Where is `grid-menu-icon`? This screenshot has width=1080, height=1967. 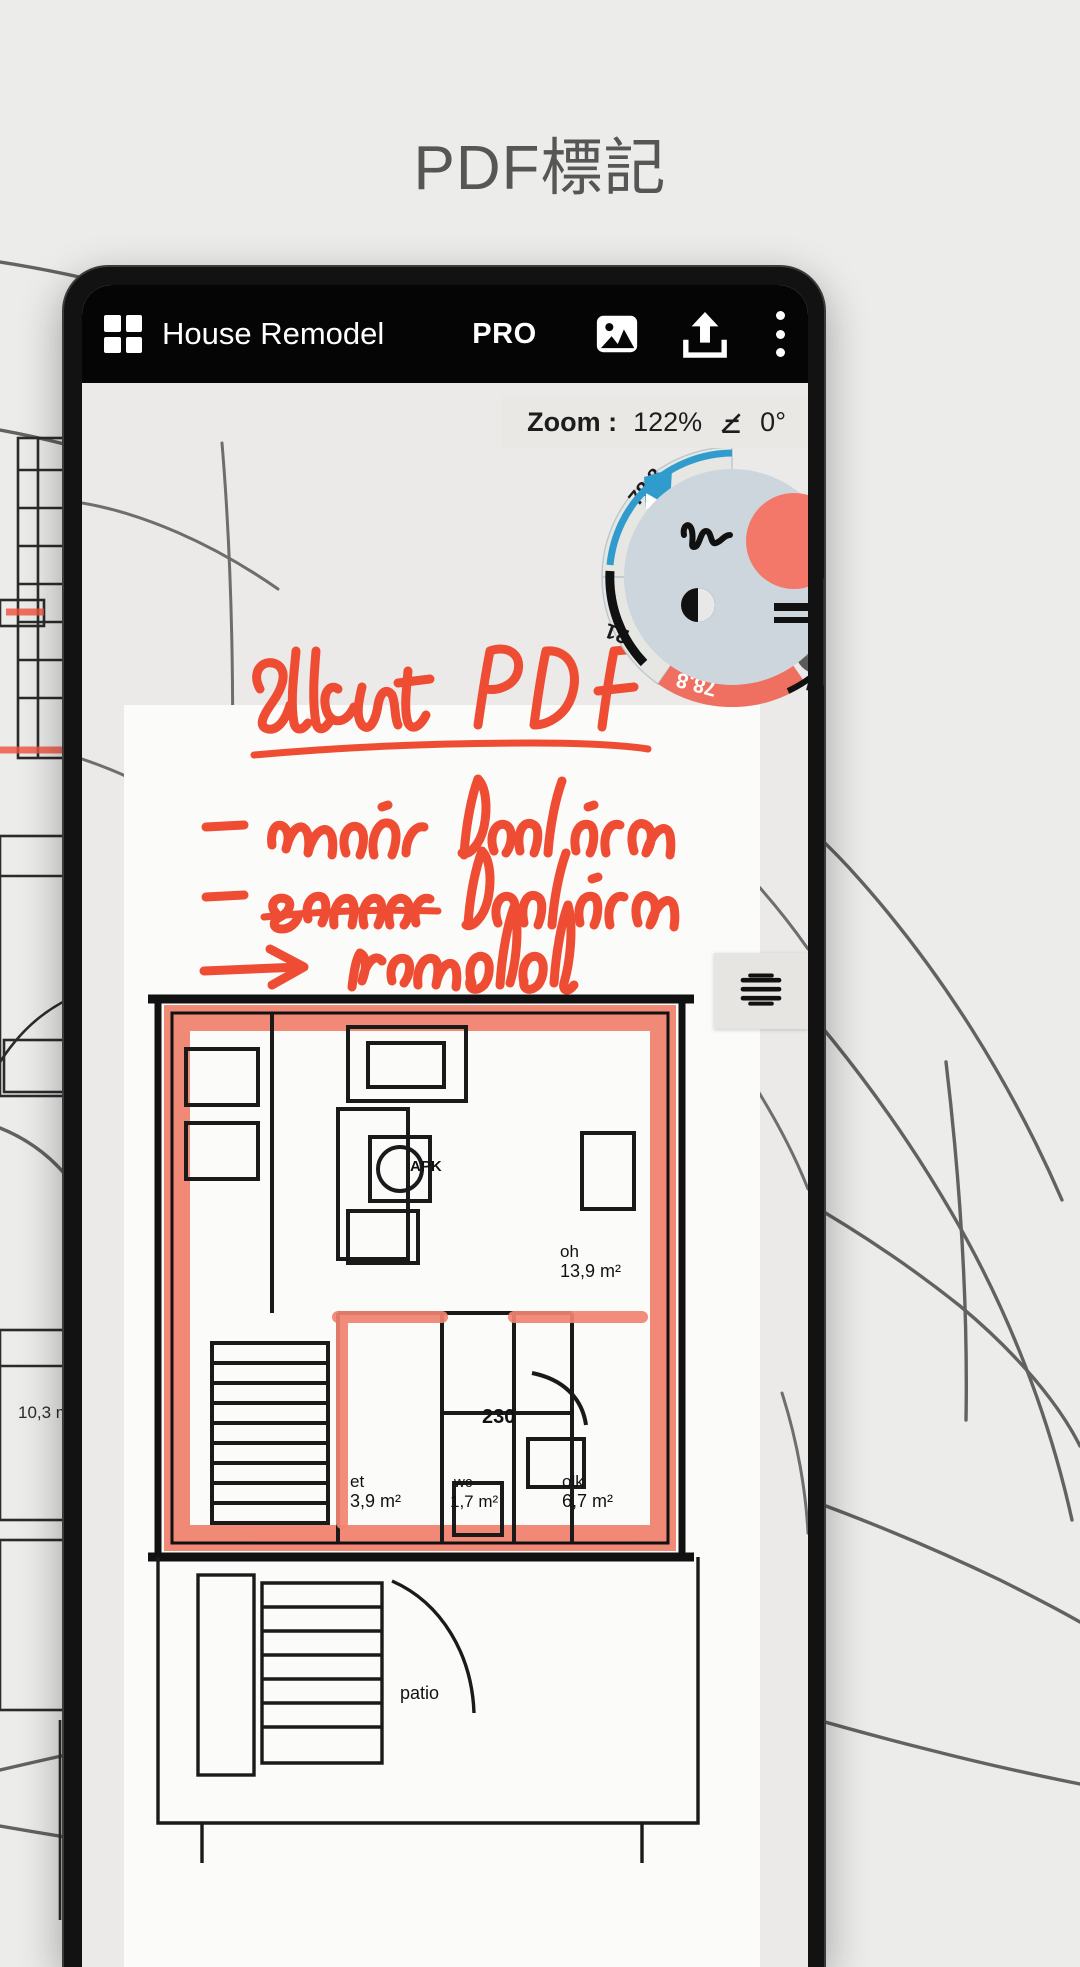
grid-menu-icon is located at coordinates (123, 334).